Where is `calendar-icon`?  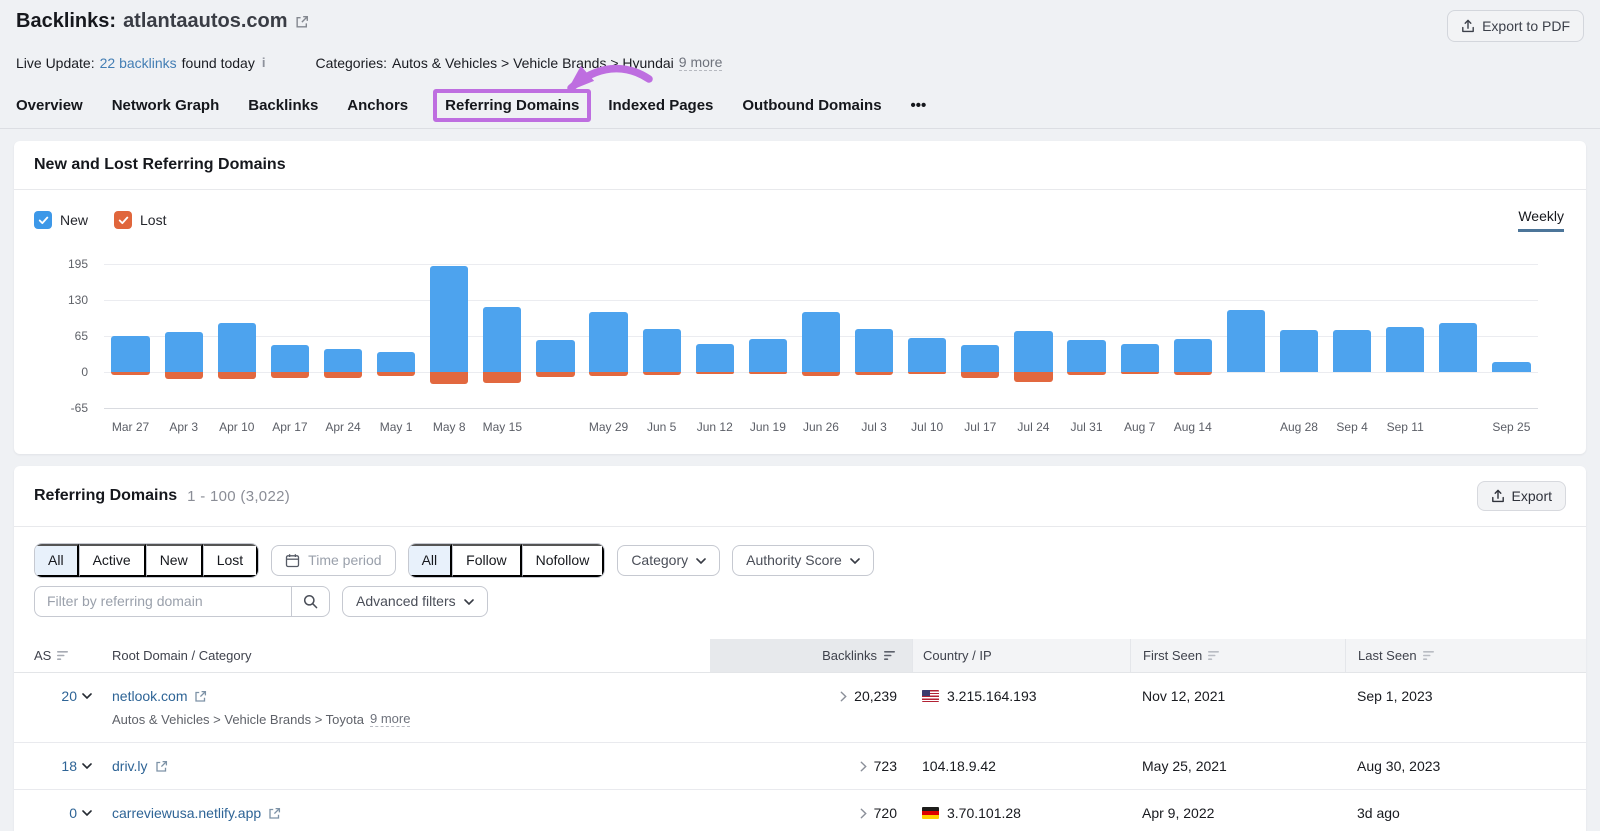
calendar-icon is located at coordinates (293, 561).